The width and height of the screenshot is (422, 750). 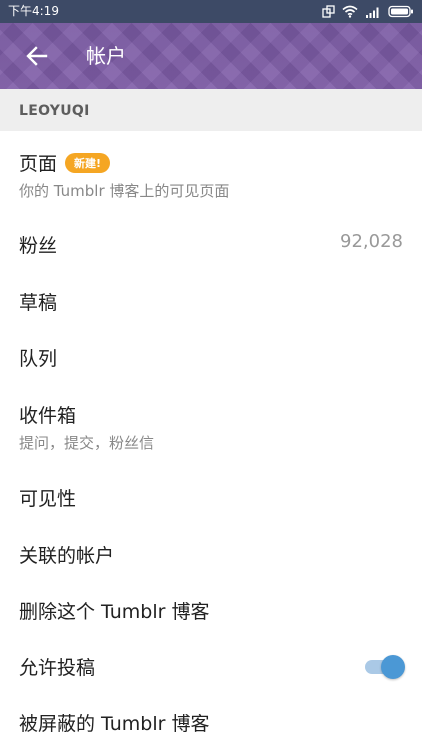 I want to click on list-item-queue: 队列, so click(x=211, y=357).